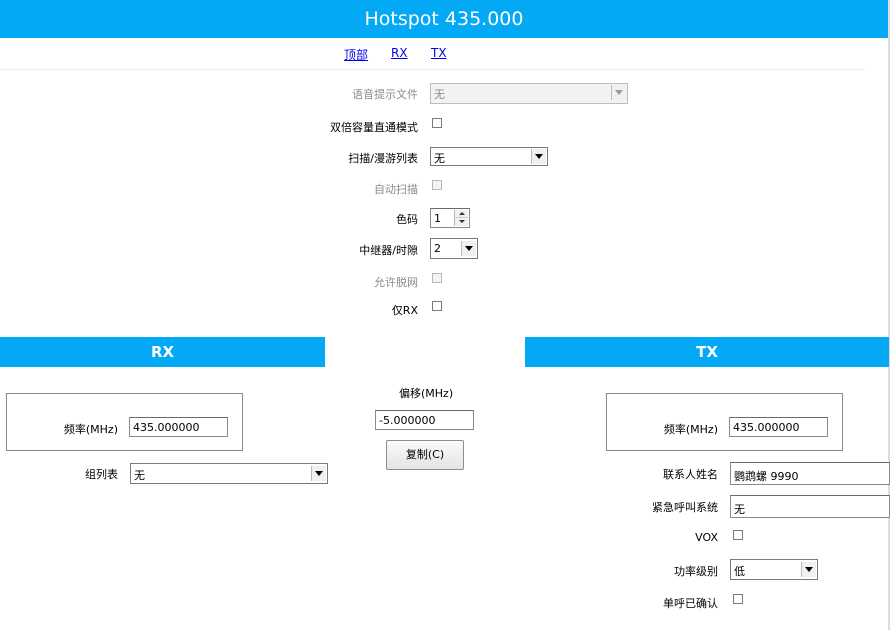  Describe the element at coordinates (810, 506) in the screenshot. I see `emergency-system-select: 无` at that location.